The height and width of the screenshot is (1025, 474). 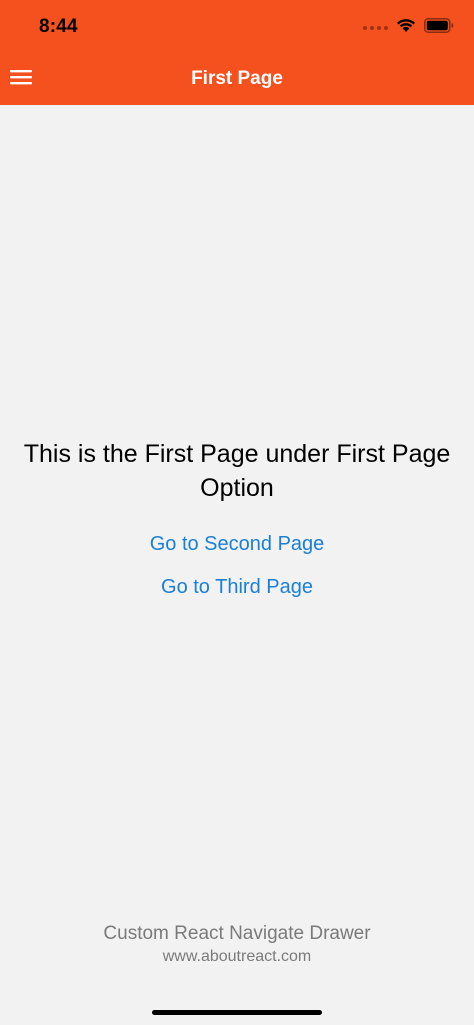 I want to click on footer-url: www.aboutreact.com, so click(x=237, y=956).